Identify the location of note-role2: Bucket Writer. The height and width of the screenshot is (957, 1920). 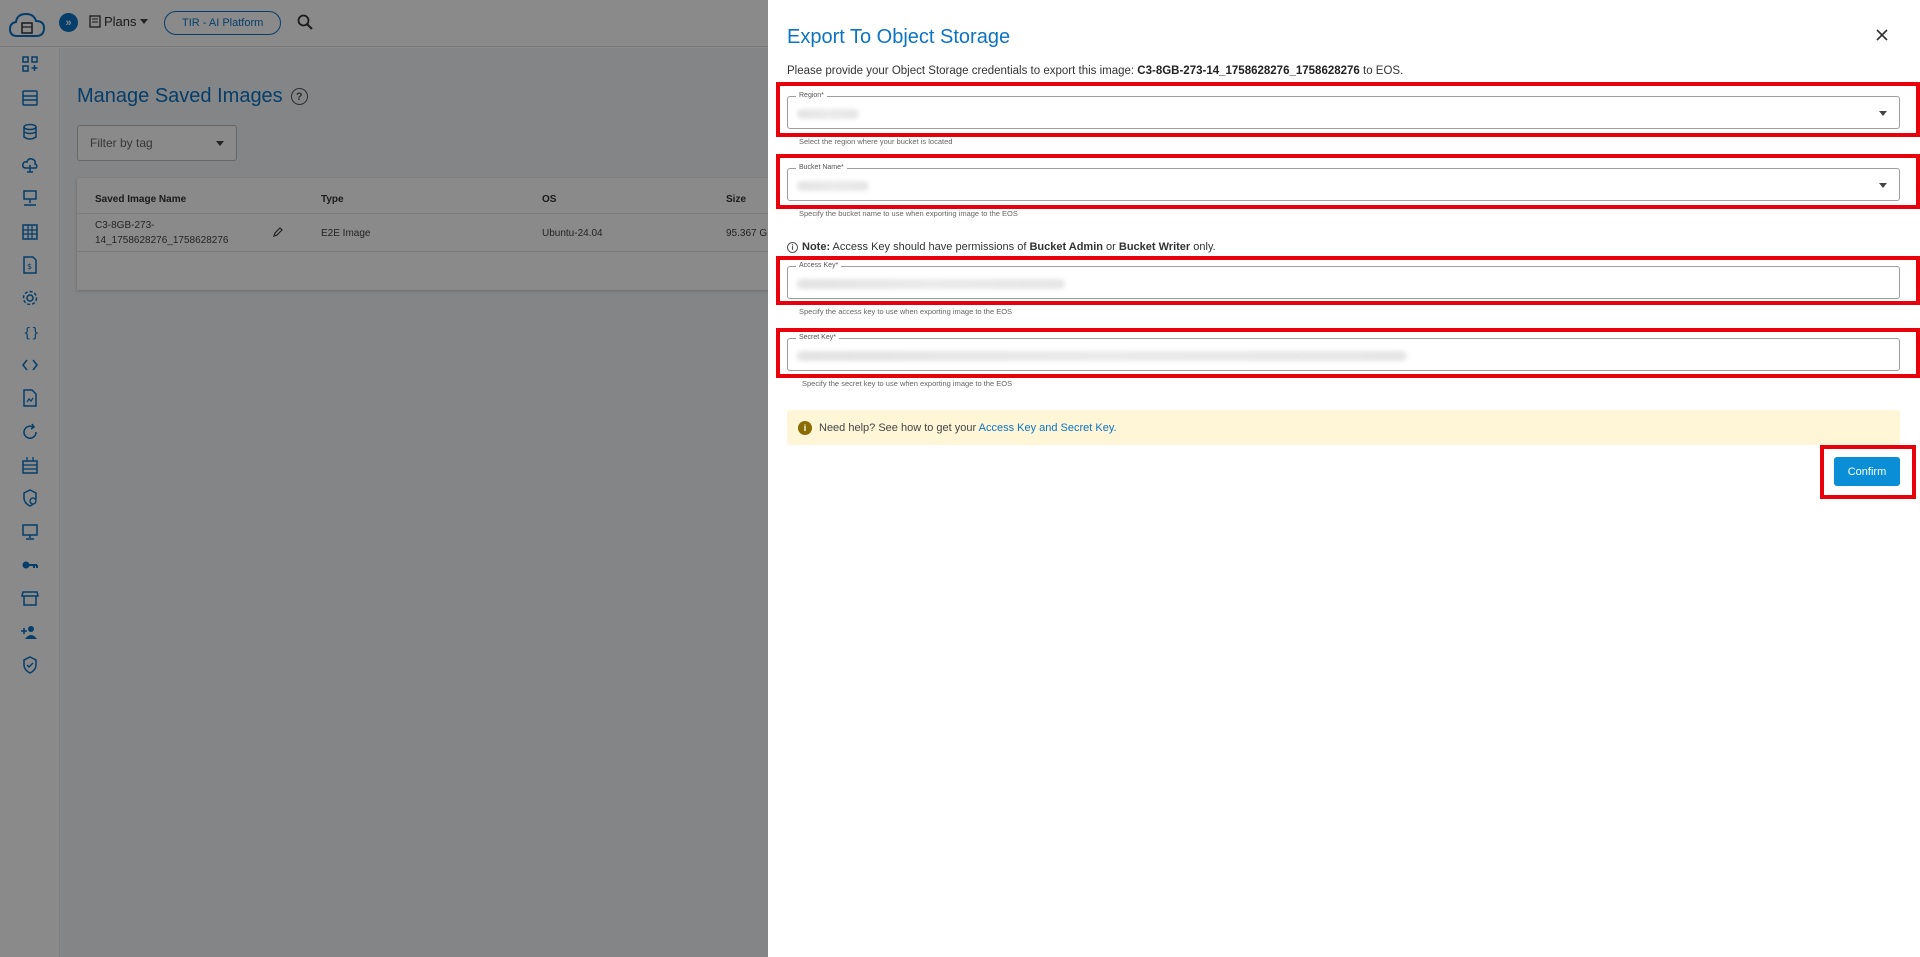
(1154, 247).